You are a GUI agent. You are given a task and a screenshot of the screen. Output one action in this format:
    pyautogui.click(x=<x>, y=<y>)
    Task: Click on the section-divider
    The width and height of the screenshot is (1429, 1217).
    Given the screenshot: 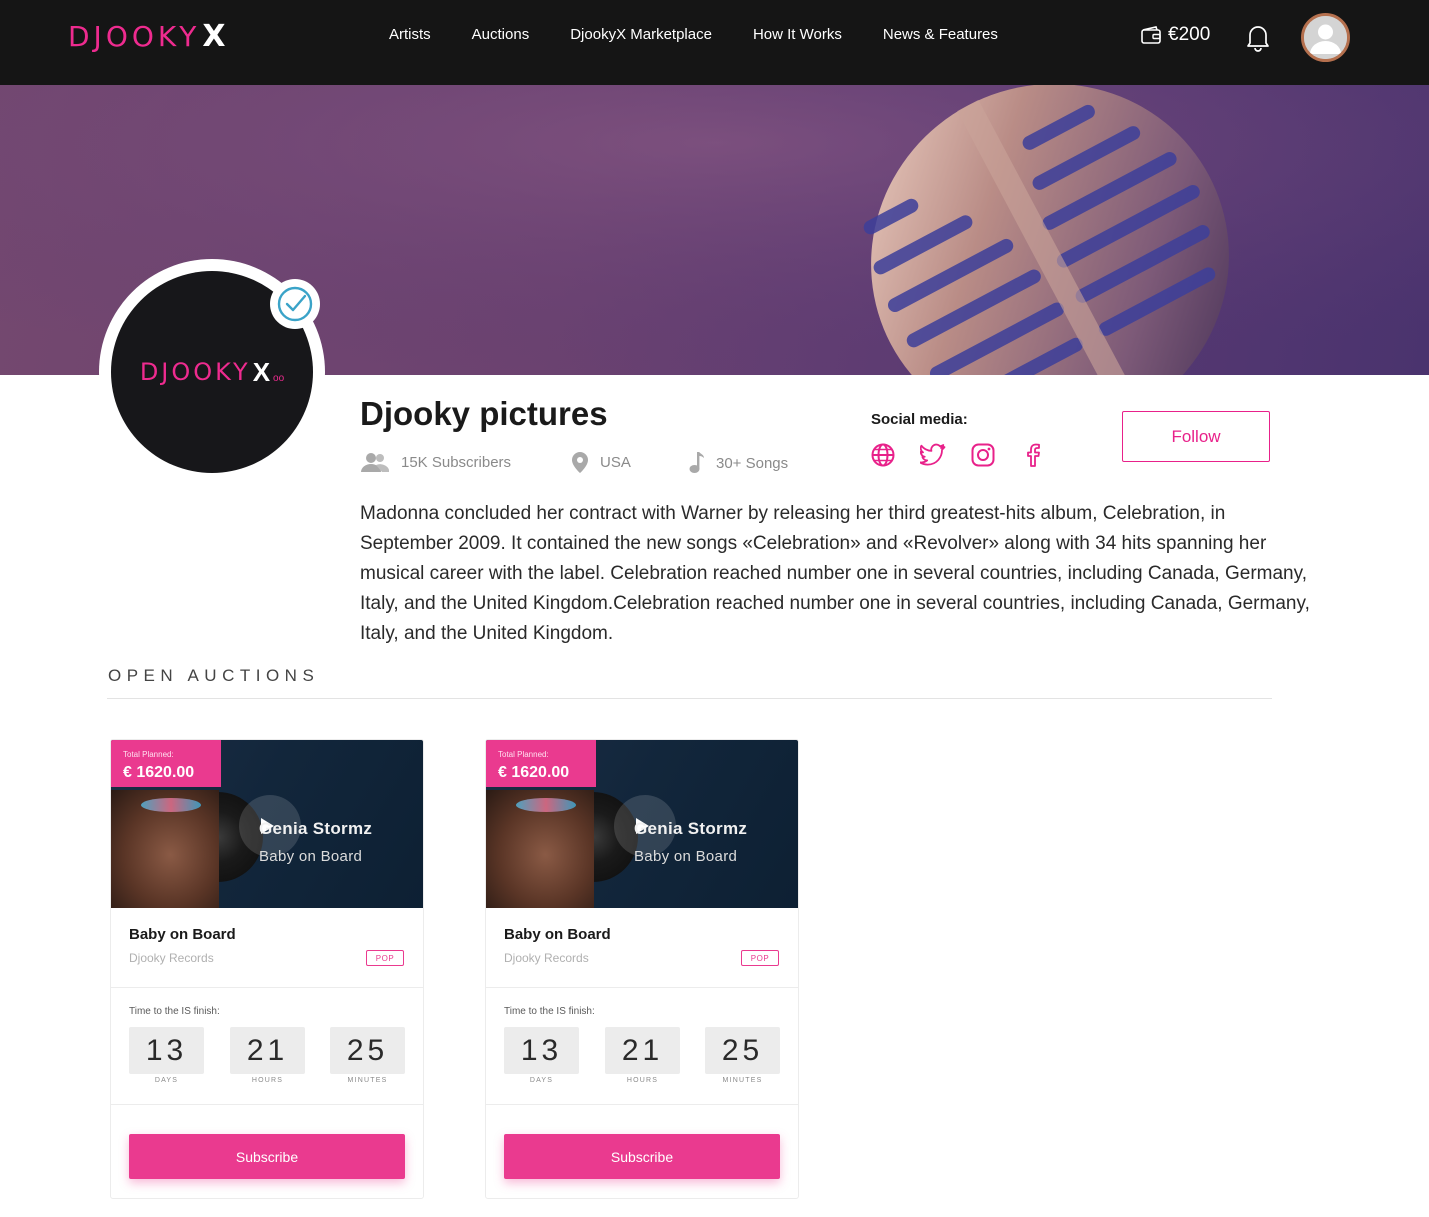 What is the action you would take?
    pyautogui.click(x=689, y=698)
    